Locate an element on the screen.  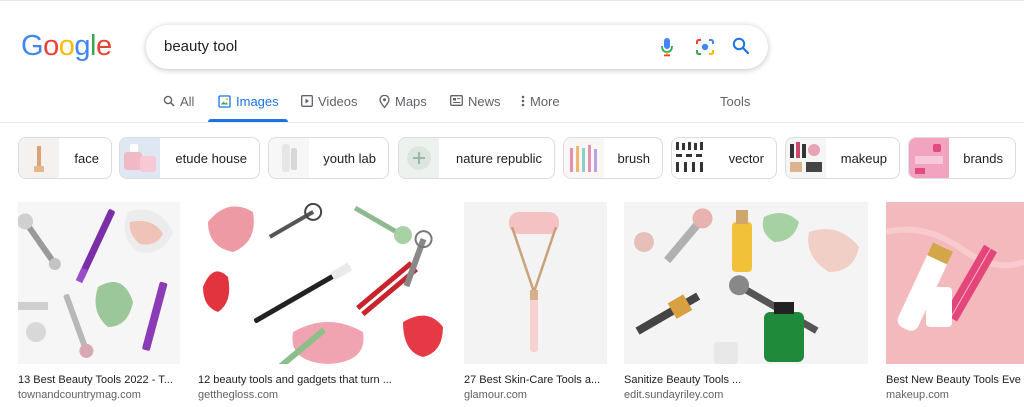
news-icon is located at coordinates (456, 100).